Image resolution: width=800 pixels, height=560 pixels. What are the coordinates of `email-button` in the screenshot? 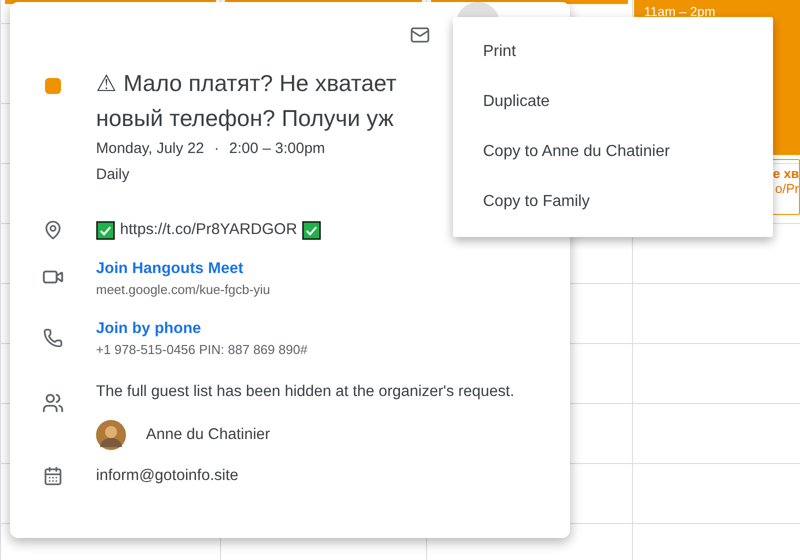 It's located at (420, 35).